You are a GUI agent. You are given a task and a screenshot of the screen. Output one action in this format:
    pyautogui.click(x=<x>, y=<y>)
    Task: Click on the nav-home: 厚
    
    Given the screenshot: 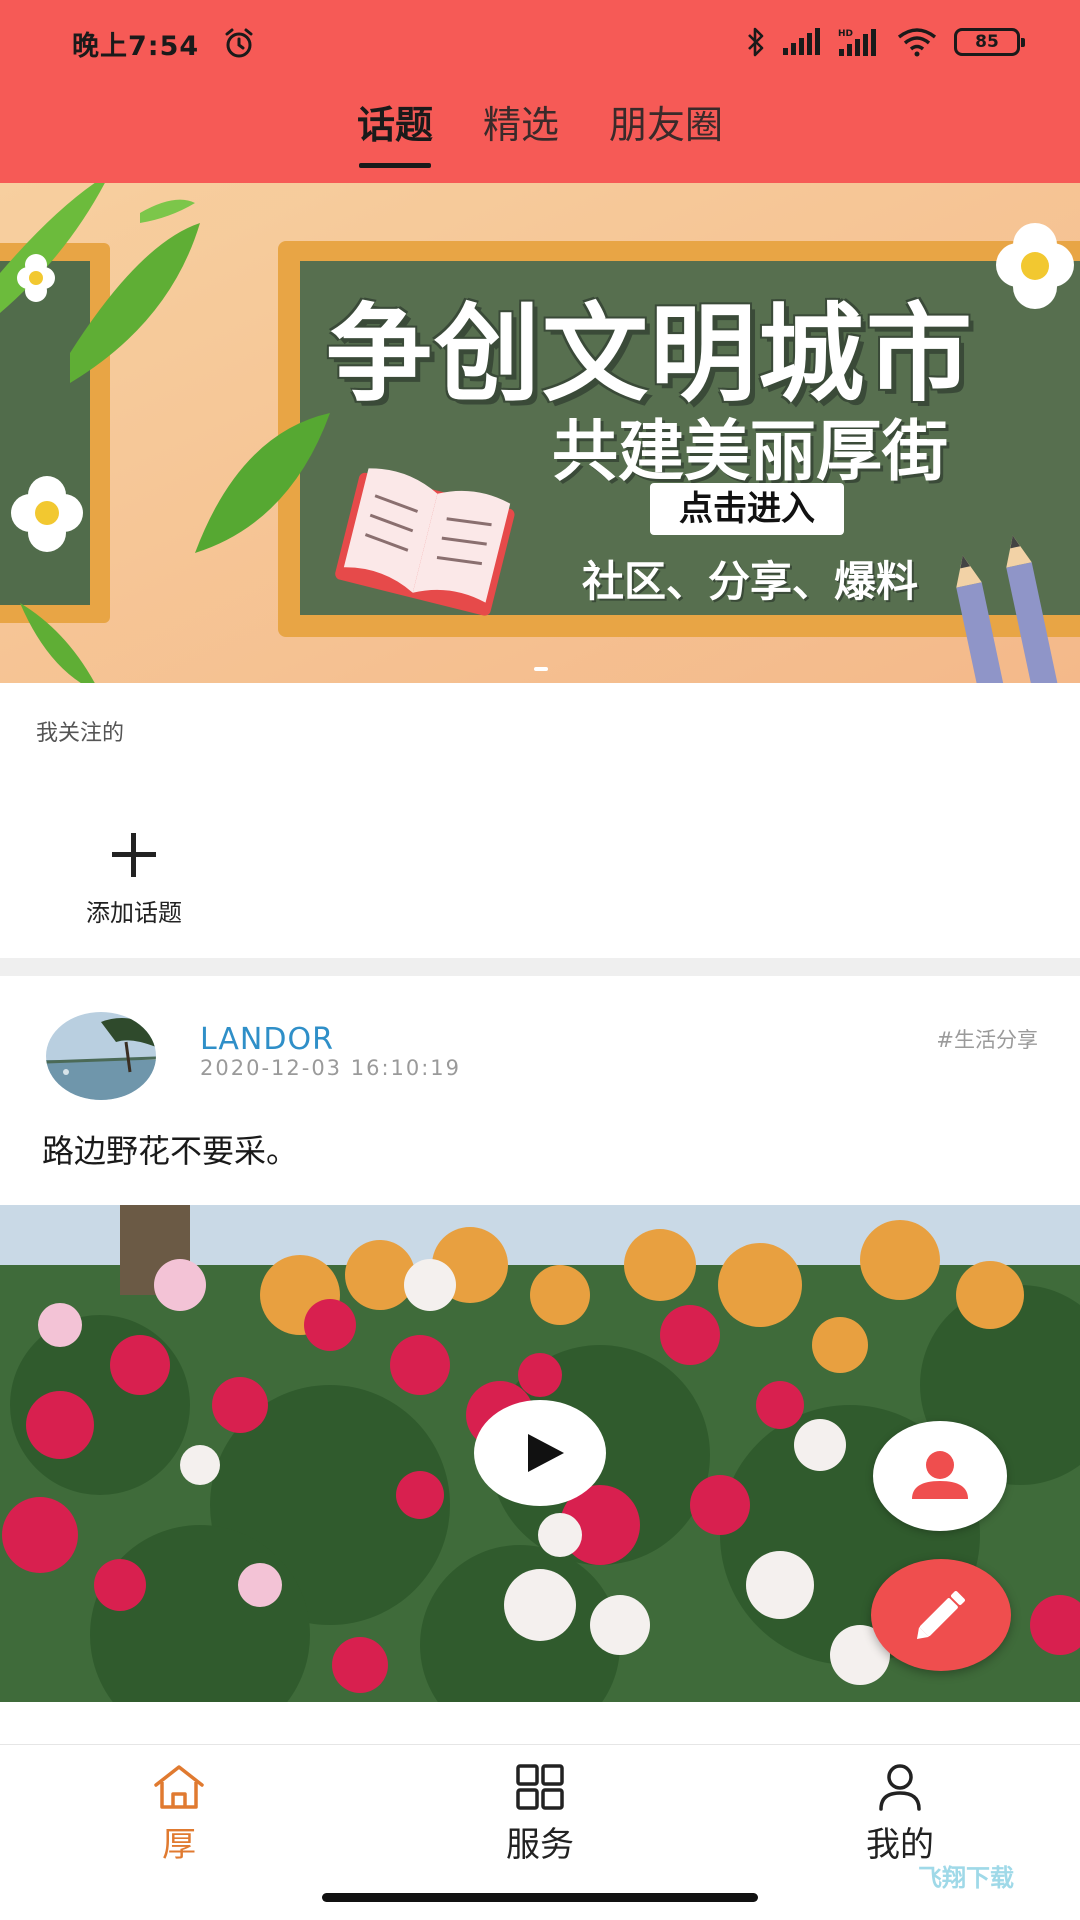 What is the action you would take?
    pyautogui.click(x=179, y=1823)
    